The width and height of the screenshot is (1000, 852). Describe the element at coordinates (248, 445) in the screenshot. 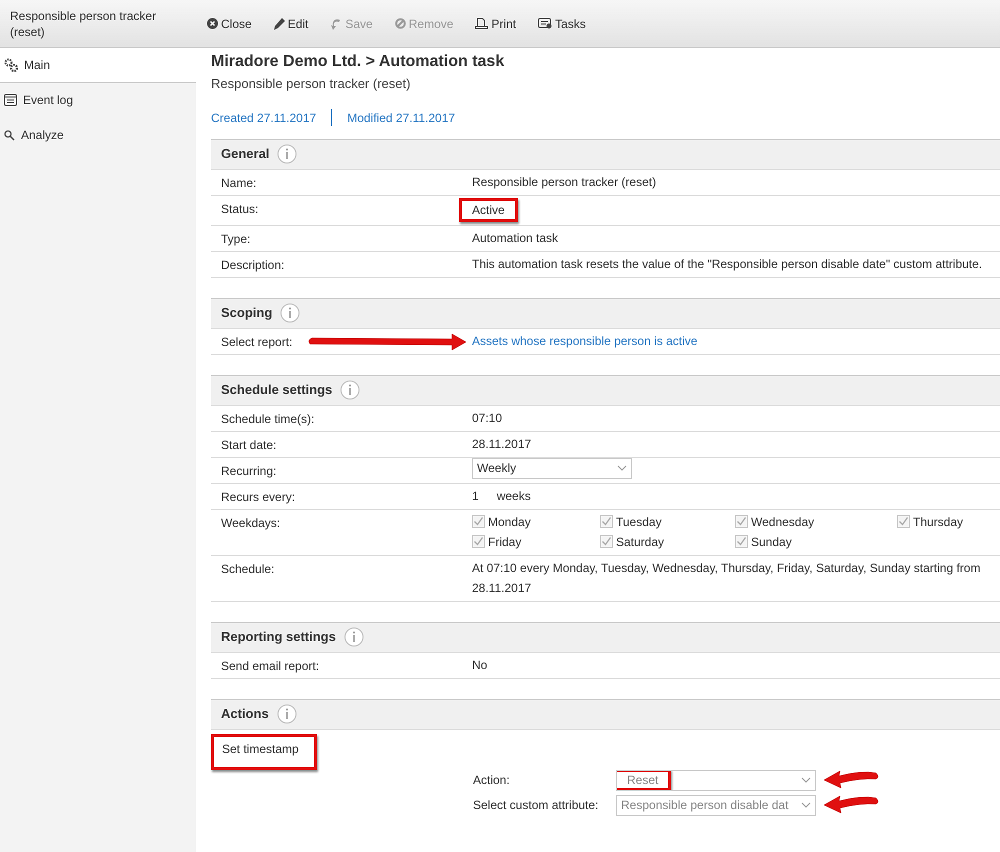

I see `field-label: Start date:` at that location.